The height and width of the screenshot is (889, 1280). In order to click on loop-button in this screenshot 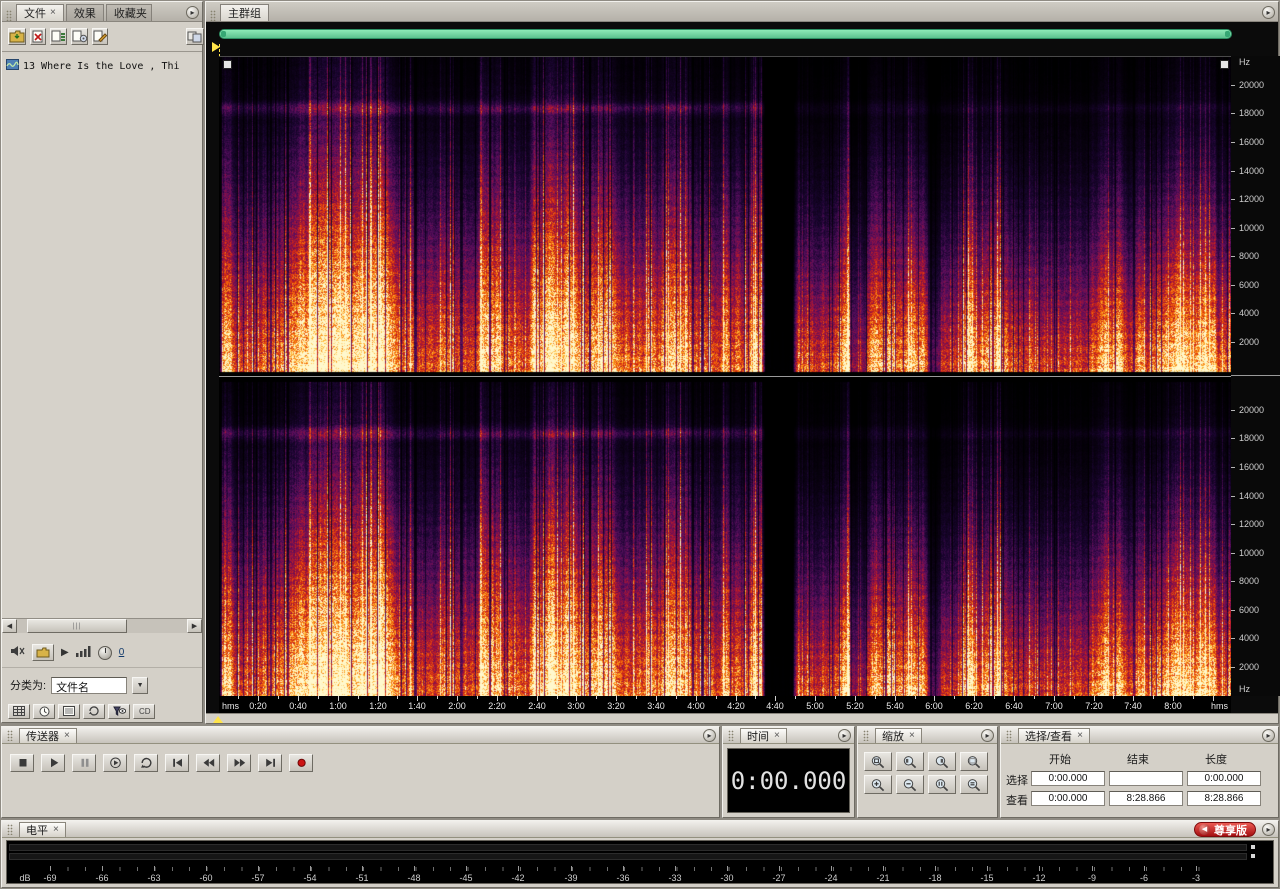, I will do `click(146, 763)`.